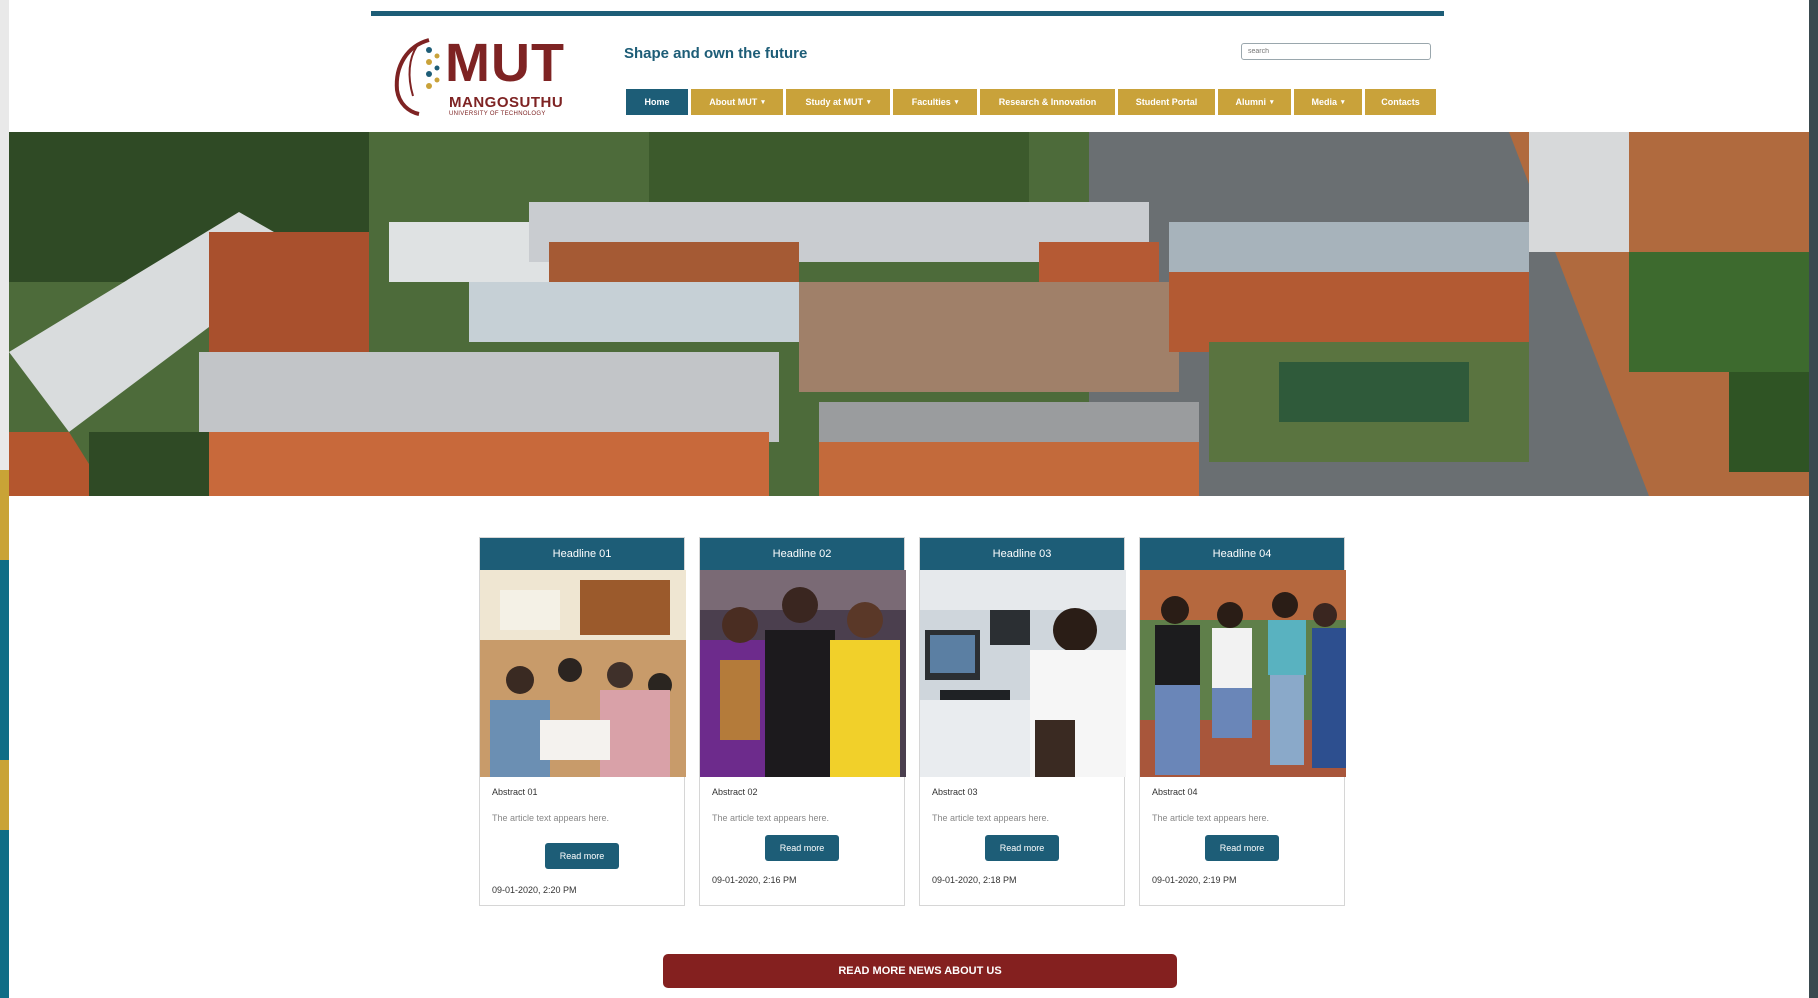  I want to click on mut-logo: MUT MANGOSUTHU UNIVERSITY OF TECHNOLOGY, so click(489, 78).